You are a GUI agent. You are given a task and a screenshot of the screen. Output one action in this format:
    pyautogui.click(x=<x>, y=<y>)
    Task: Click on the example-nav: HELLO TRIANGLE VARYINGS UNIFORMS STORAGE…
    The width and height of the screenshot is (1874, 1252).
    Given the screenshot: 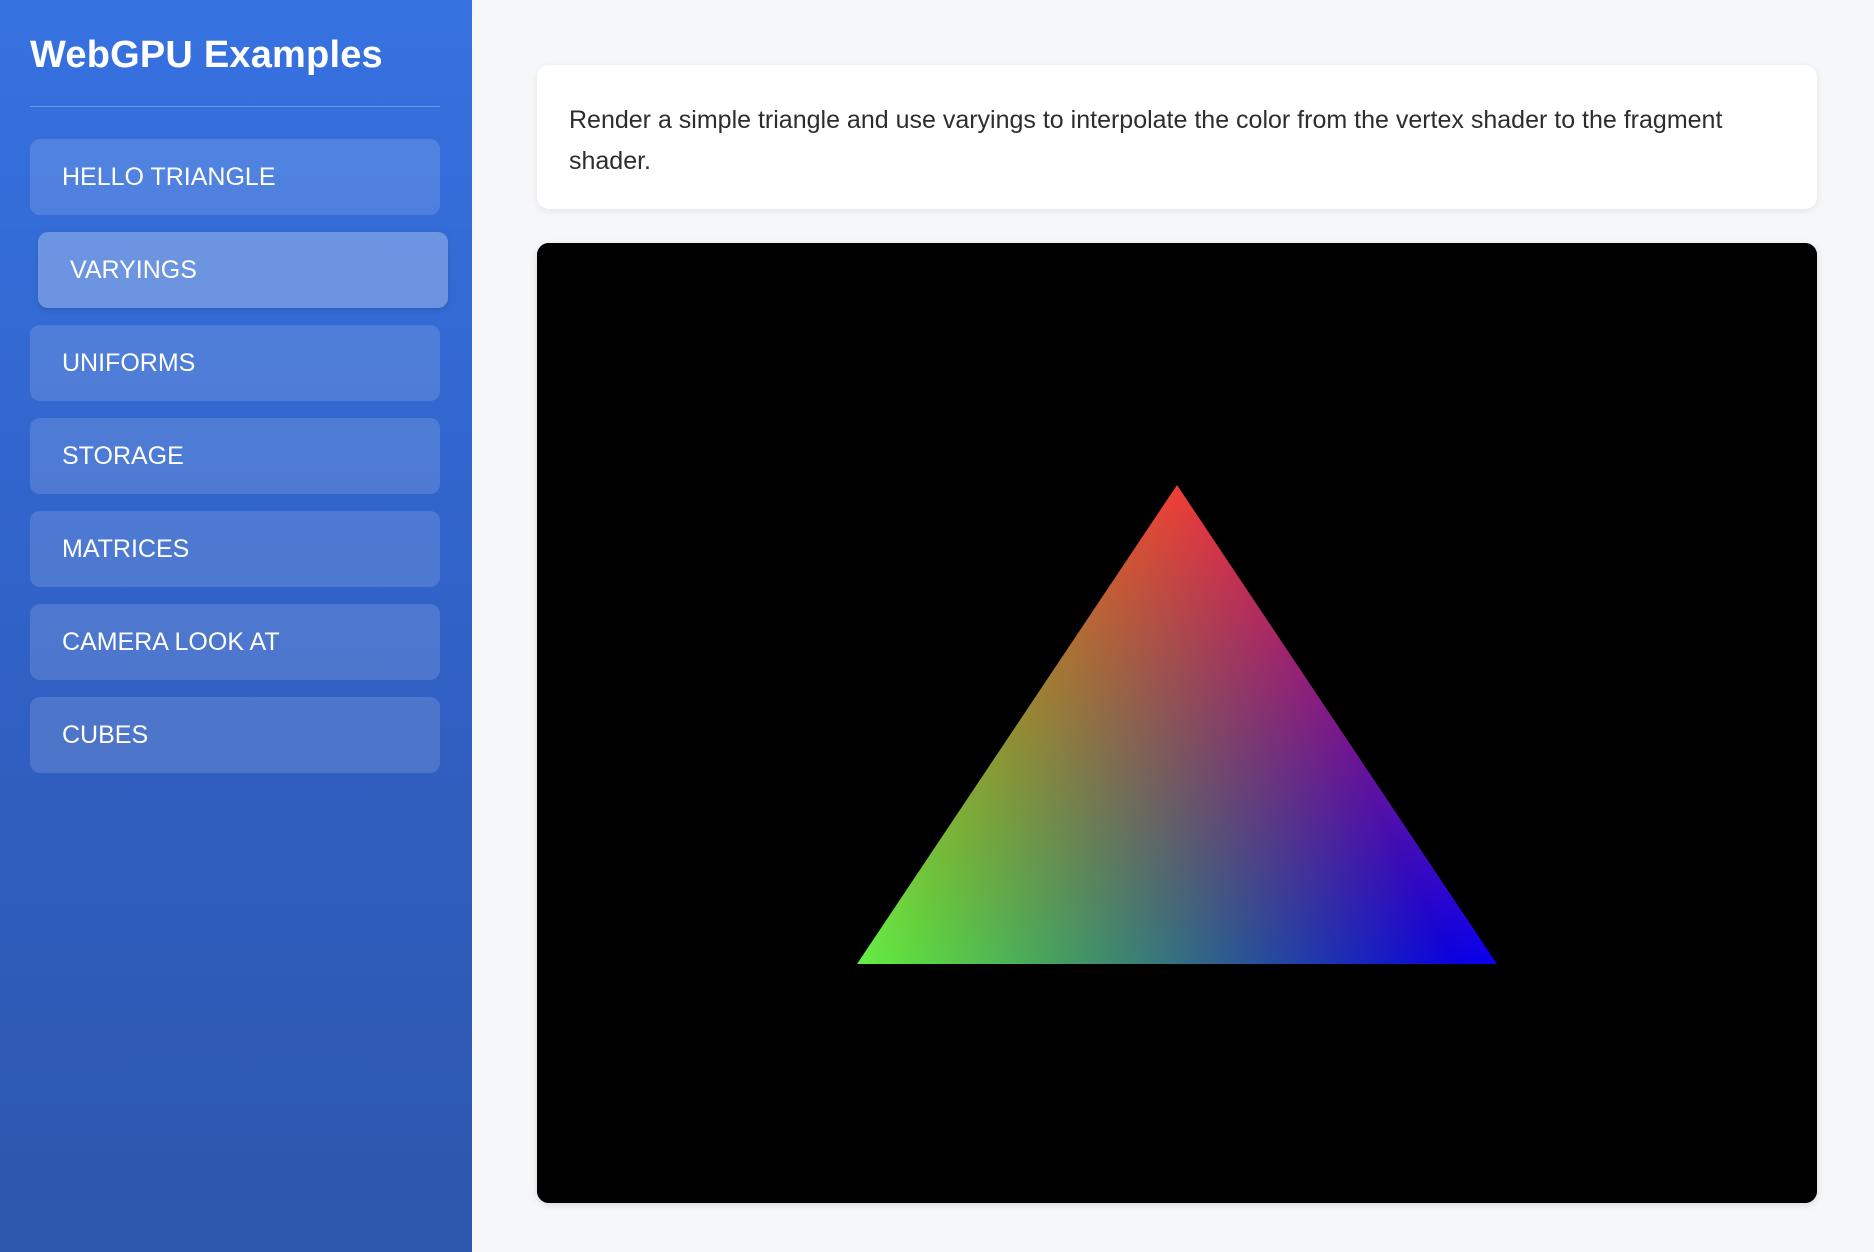 What is the action you would take?
    pyautogui.click(x=239, y=464)
    